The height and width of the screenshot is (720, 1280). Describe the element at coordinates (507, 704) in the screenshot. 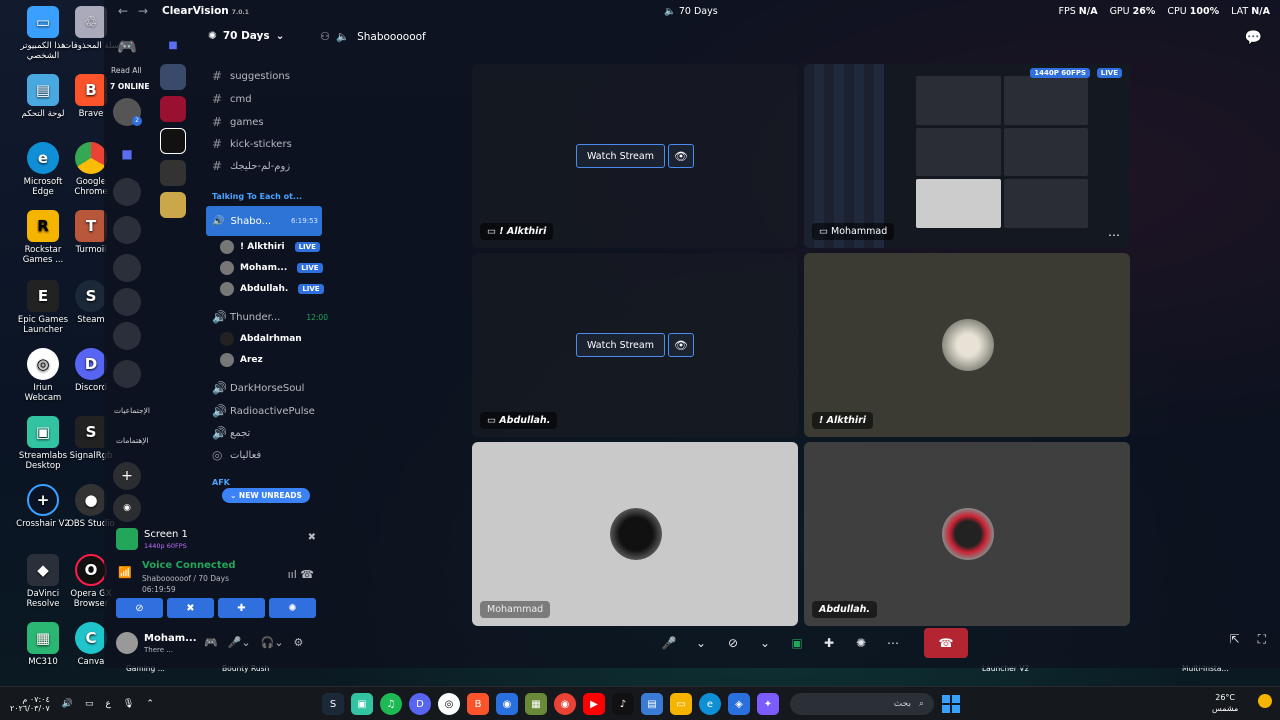

I see `app-taskbar-icon: ◉` at that location.